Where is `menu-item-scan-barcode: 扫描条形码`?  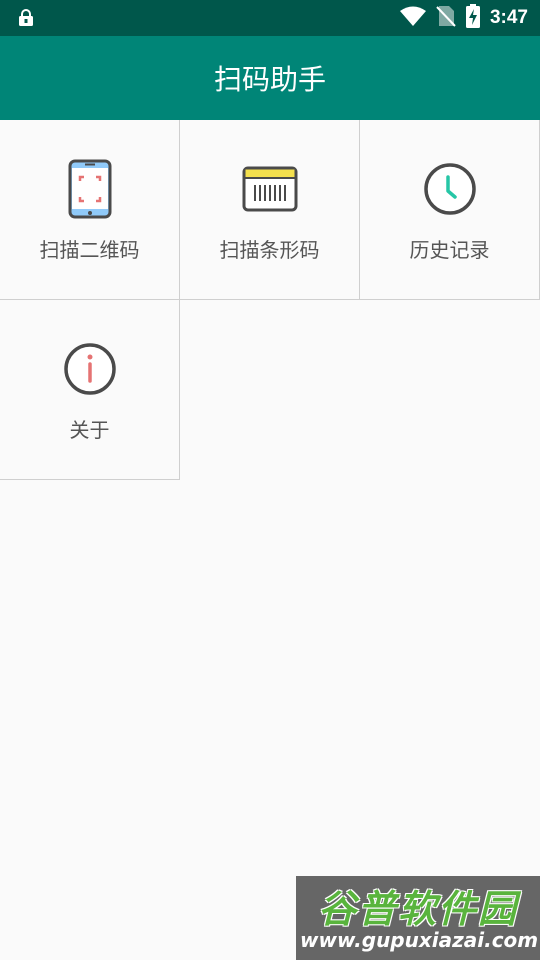
menu-item-scan-barcode: 扫描条形码 is located at coordinates (270, 210).